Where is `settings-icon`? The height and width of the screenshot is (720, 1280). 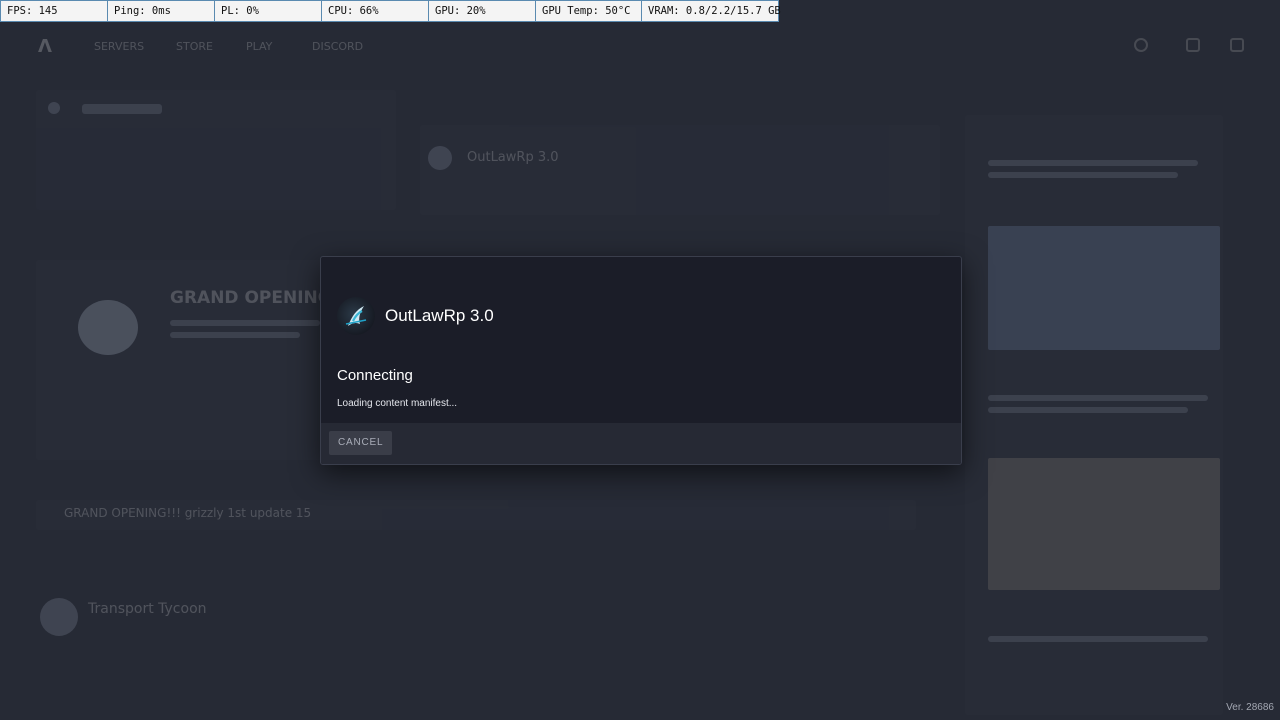 settings-icon is located at coordinates (1193, 45).